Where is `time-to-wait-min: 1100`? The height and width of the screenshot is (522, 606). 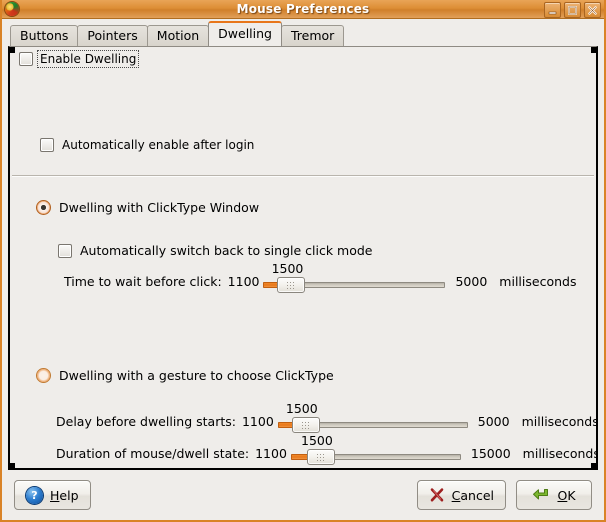
time-to-wait-min: 1100 is located at coordinates (243, 281).